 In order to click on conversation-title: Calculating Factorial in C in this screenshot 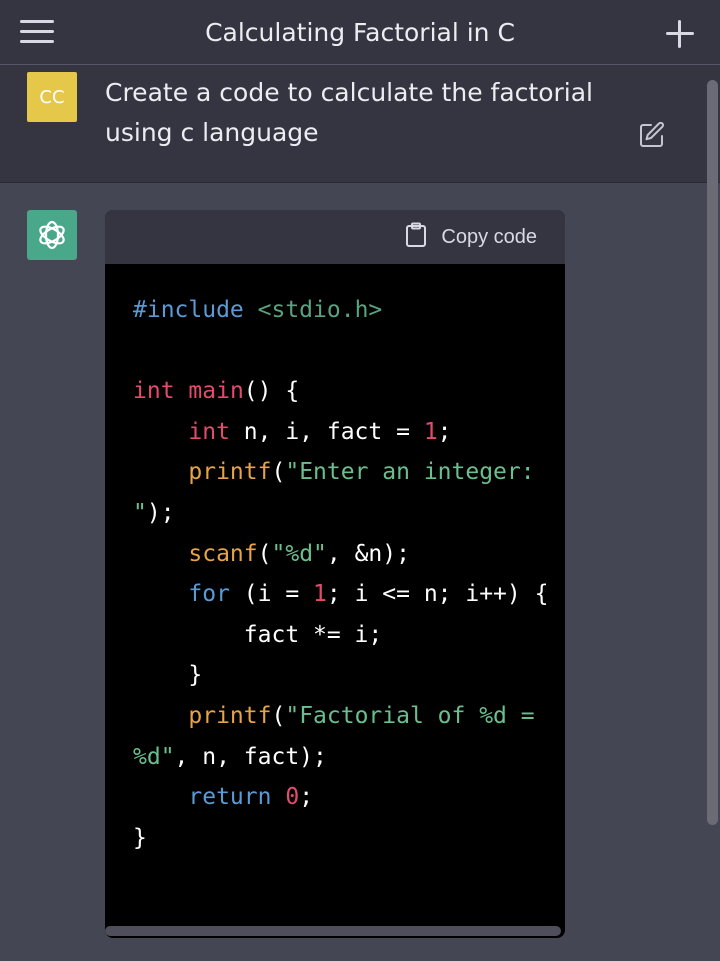, I will do `click(360, 32)`.